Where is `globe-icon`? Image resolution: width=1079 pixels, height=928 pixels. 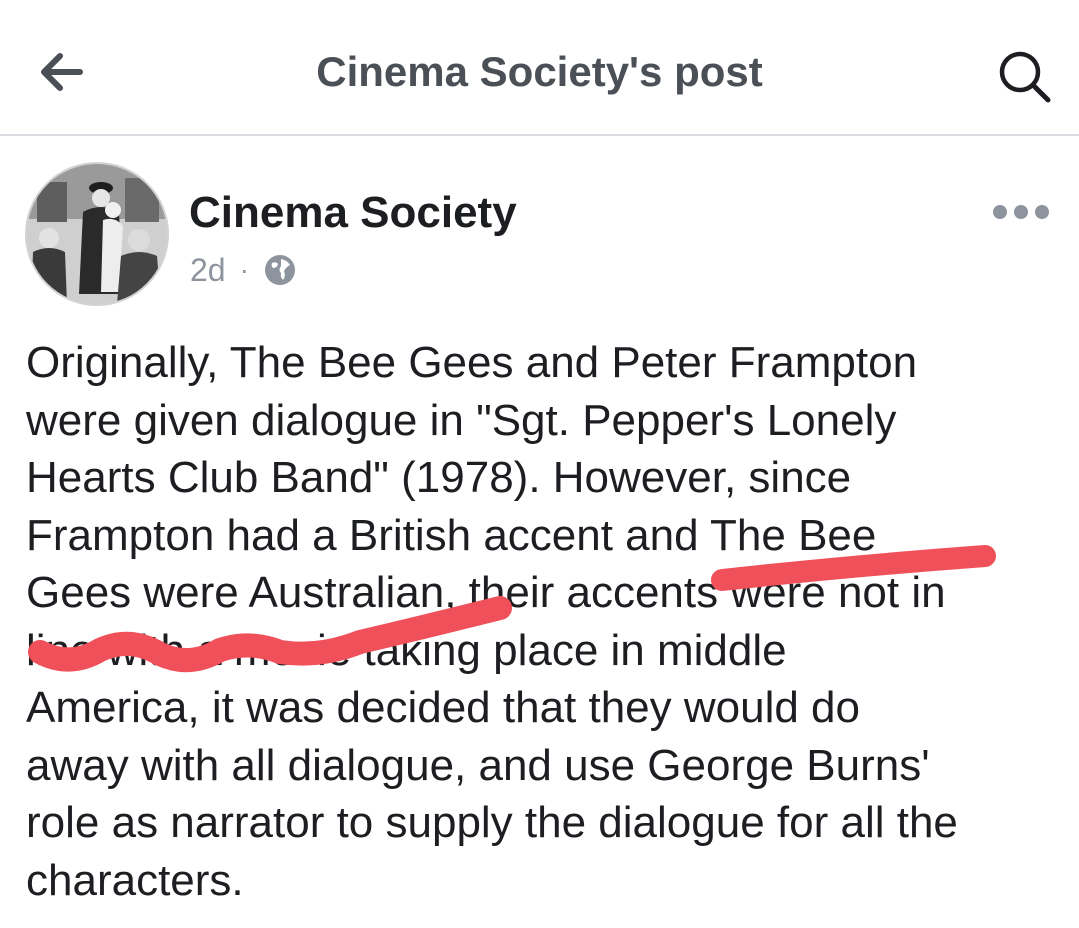
globe-icon is located at coordinates (279, 270).